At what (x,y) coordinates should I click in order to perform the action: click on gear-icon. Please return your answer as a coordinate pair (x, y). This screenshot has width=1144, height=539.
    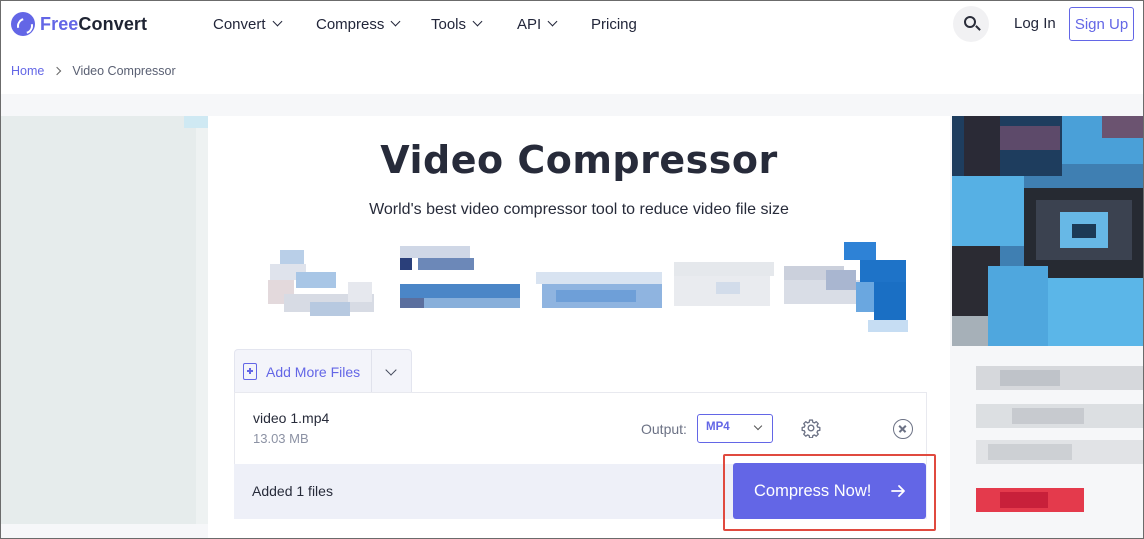
    Looking at the image, I should click on (811, 428).